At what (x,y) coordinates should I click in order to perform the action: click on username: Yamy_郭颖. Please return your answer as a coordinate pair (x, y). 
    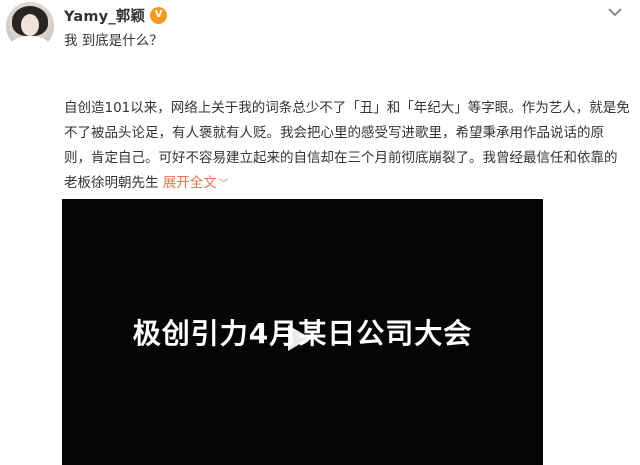
    Looking at the image, I should click on (104, 15).